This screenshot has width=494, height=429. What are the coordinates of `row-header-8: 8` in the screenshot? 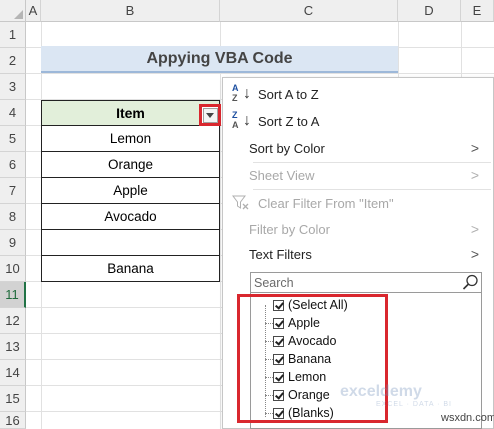 It's located at (13, 217).